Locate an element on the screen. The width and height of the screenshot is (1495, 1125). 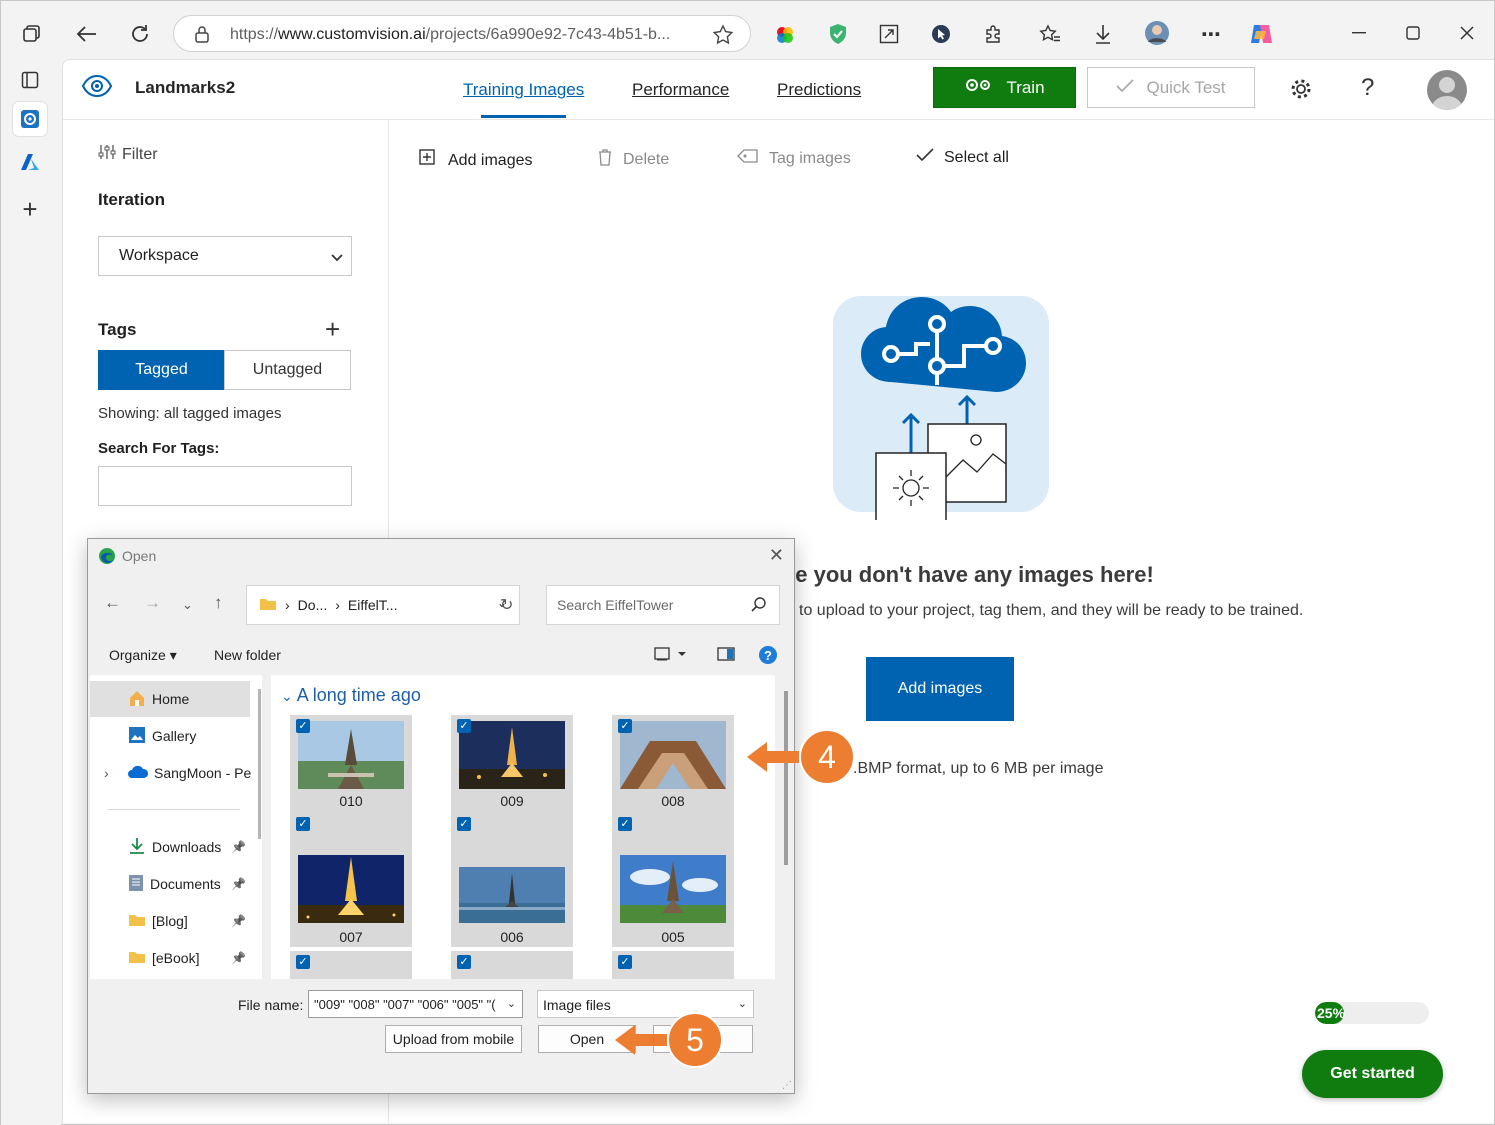
downloads-icon is located at coordinates (1103, 34).